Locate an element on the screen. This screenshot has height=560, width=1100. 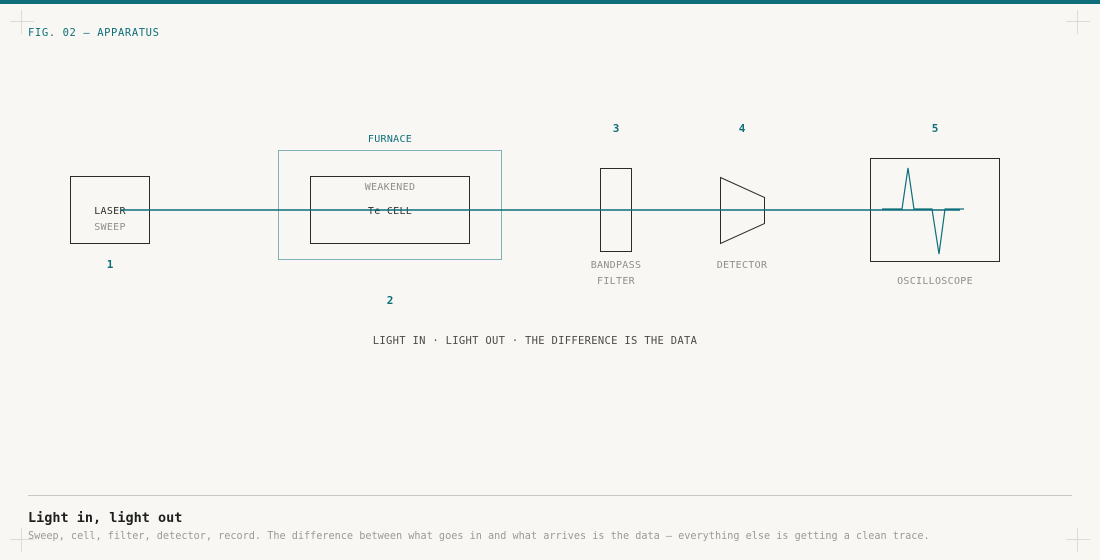
furnace: FURNACE WEAKENED Te CELL 2 is located at coordinates (390, 220).